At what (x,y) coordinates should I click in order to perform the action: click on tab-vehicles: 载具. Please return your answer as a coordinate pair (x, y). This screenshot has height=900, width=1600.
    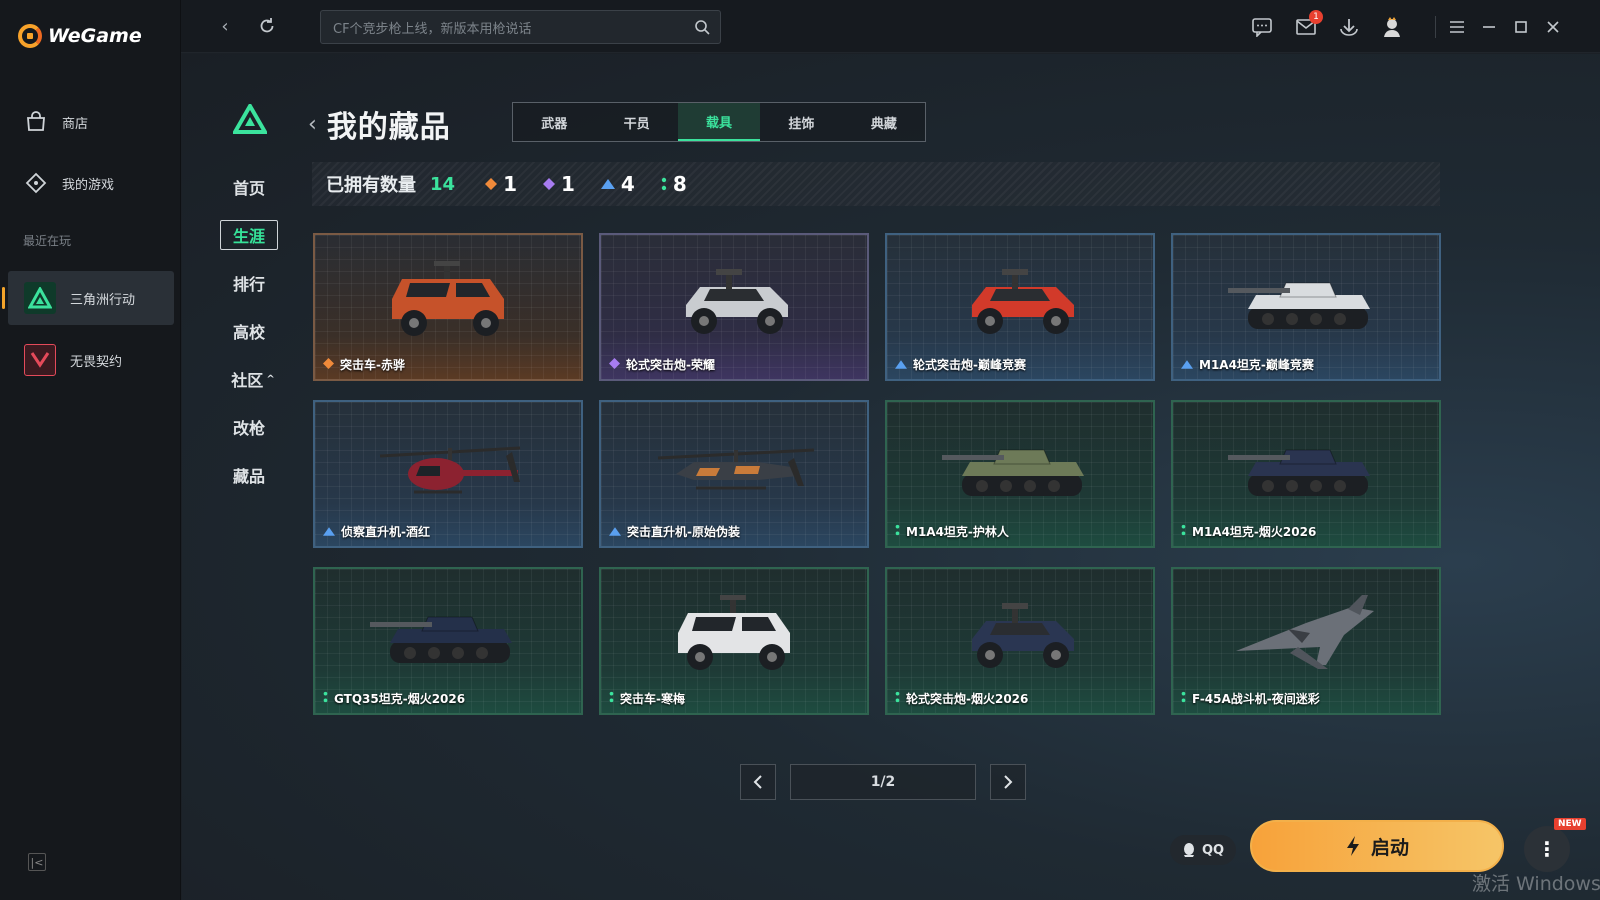
    Looking at the image, I should click on (719, 122).